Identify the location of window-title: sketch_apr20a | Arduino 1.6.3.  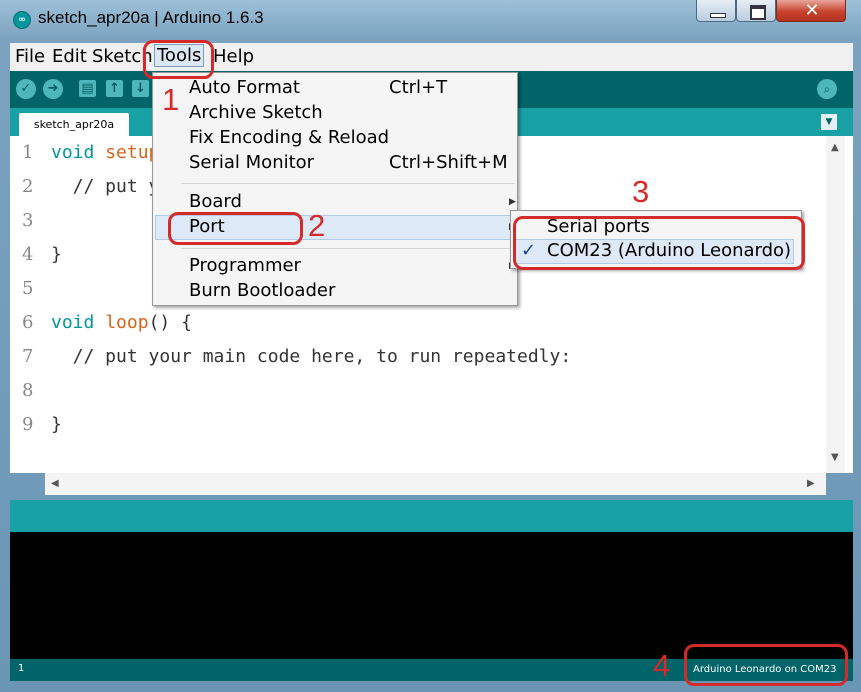
(151, 17).